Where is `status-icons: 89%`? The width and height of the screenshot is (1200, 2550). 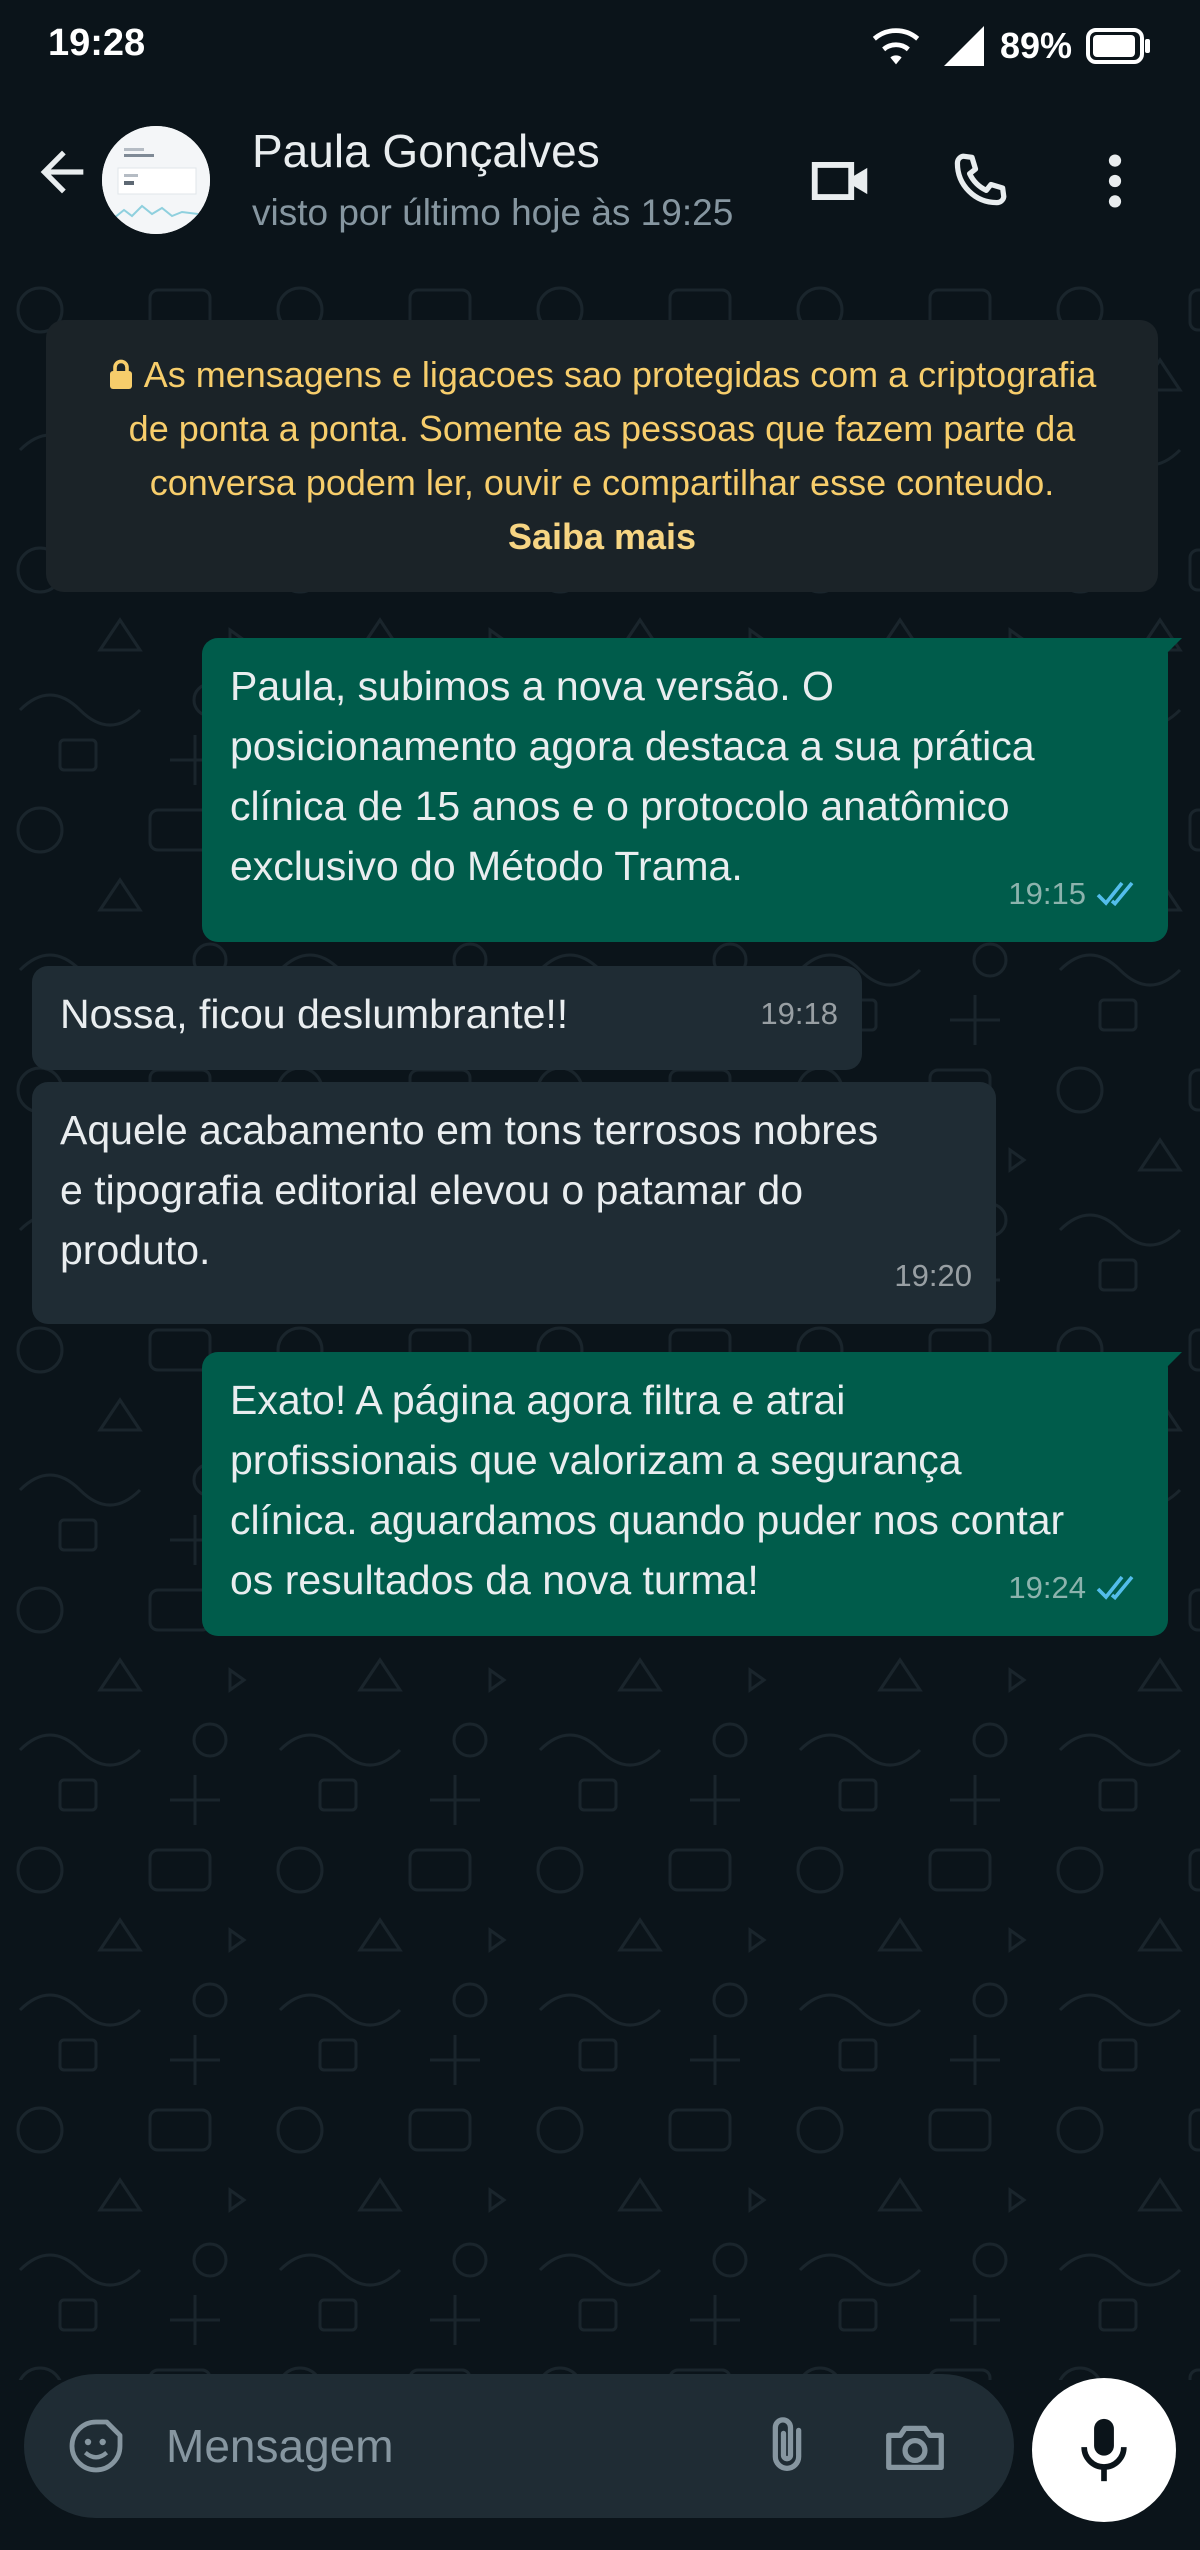
status-icons: 89% is located at coordinates (1011, 46).